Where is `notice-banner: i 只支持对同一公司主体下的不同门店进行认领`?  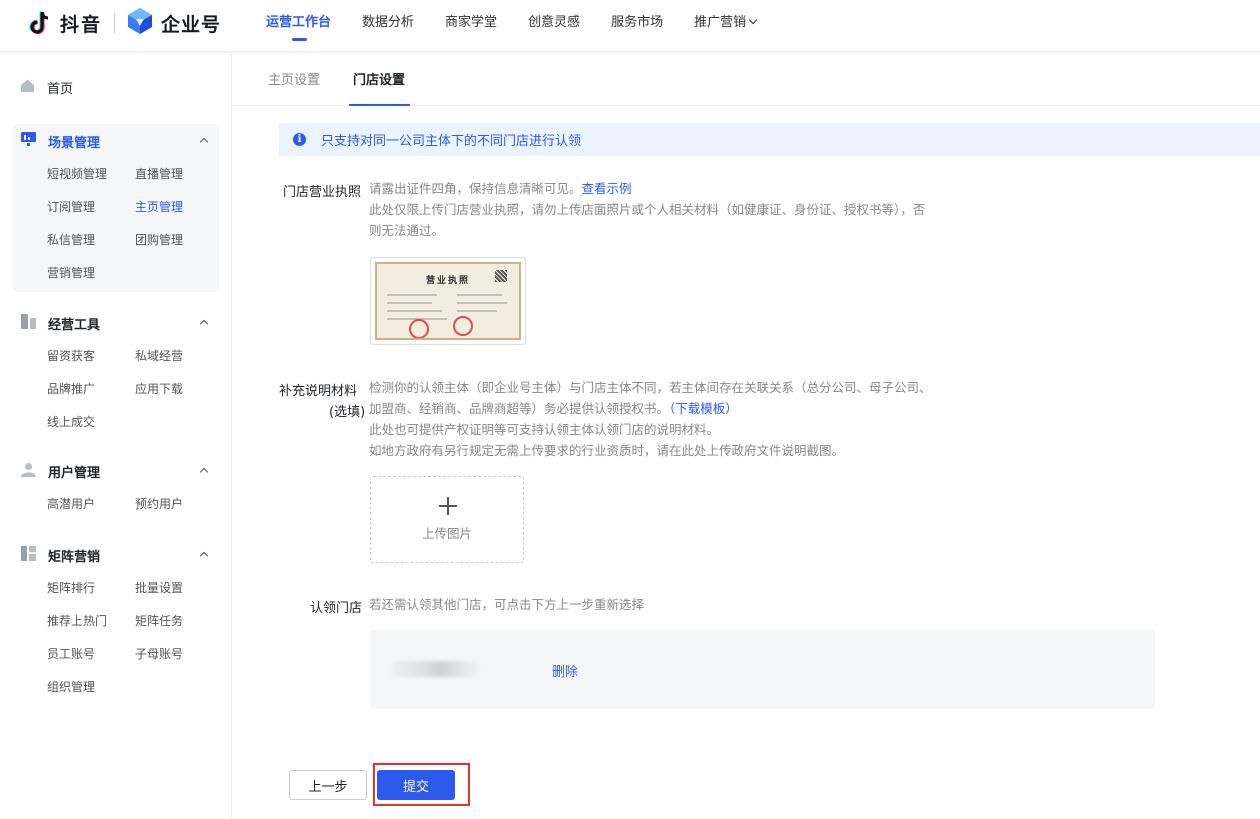
notice-banner: i 只支持对同一公司主体下的不同门店进行认领 is located at coordinates (769, 139).